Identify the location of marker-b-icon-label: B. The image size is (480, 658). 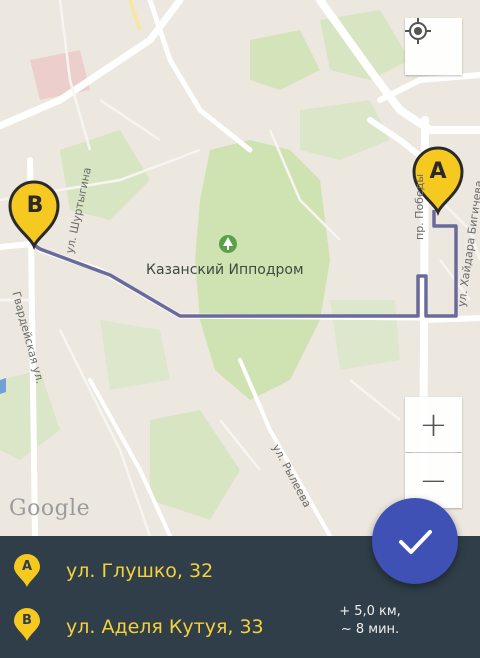
(27, 620).